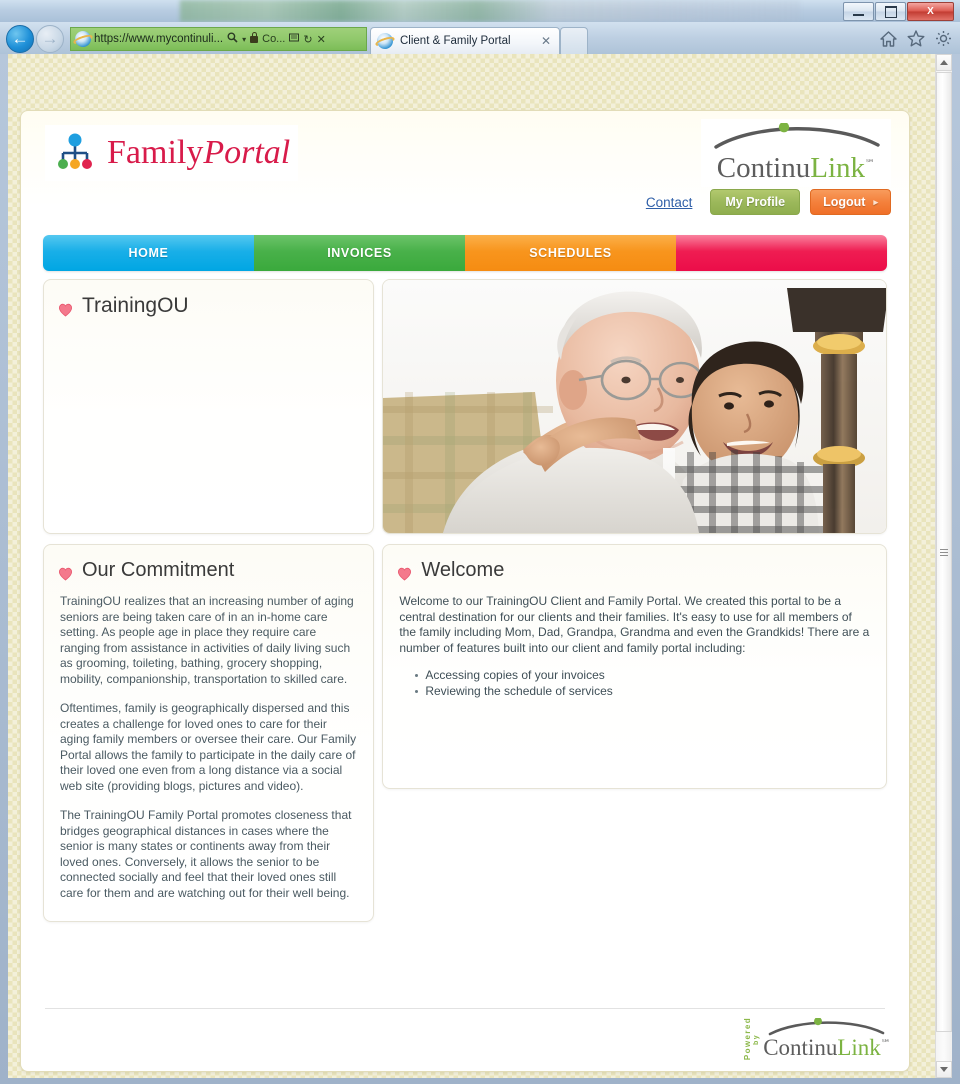  Describe the element at coordinates (763, 168) in the screenshot. I see `brand-continu-text: Continu` at that location.